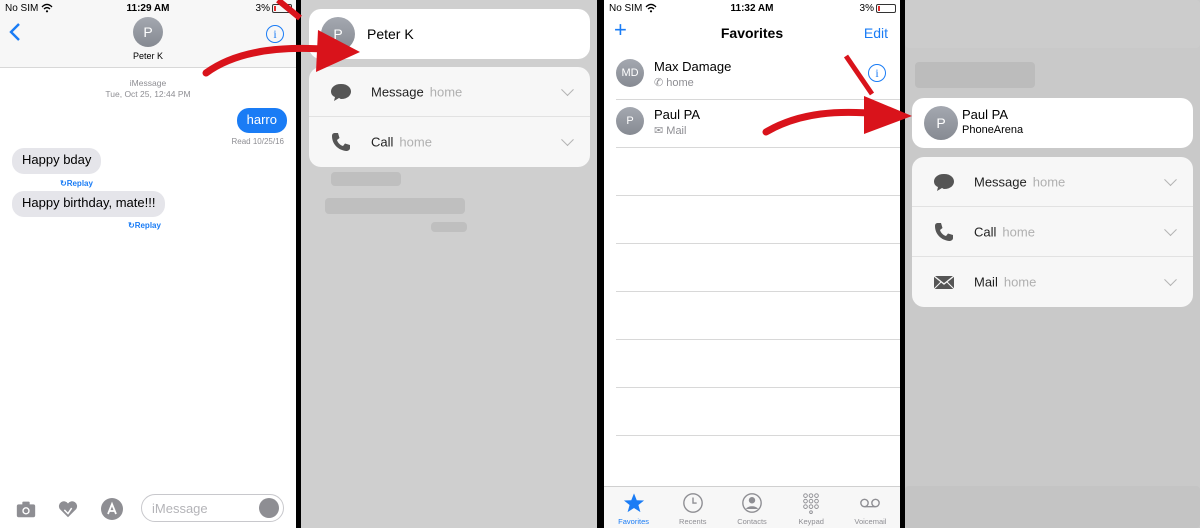 Image resolution: width=1200 pixels, height=528 pixels. Describe the element at coordinates (680, 83) in the screenshot. I see `favorite-sub-label: home` at that location.